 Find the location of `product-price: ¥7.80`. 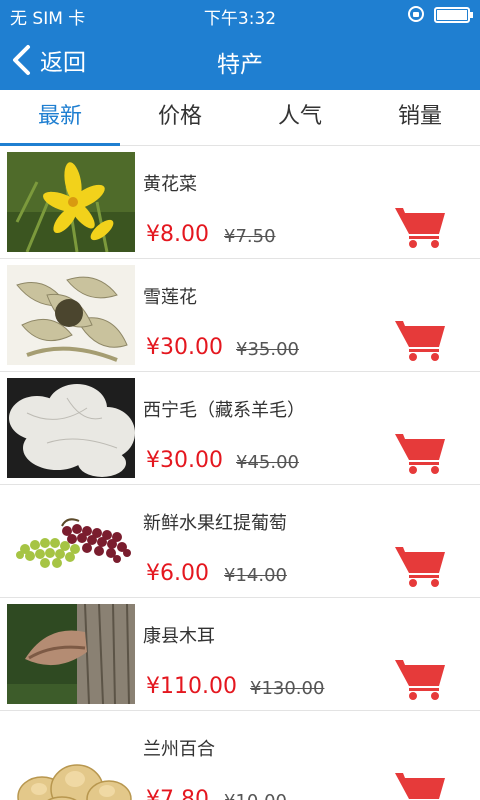

product-price: ¥7.80 is located at coordinates (177, 793).